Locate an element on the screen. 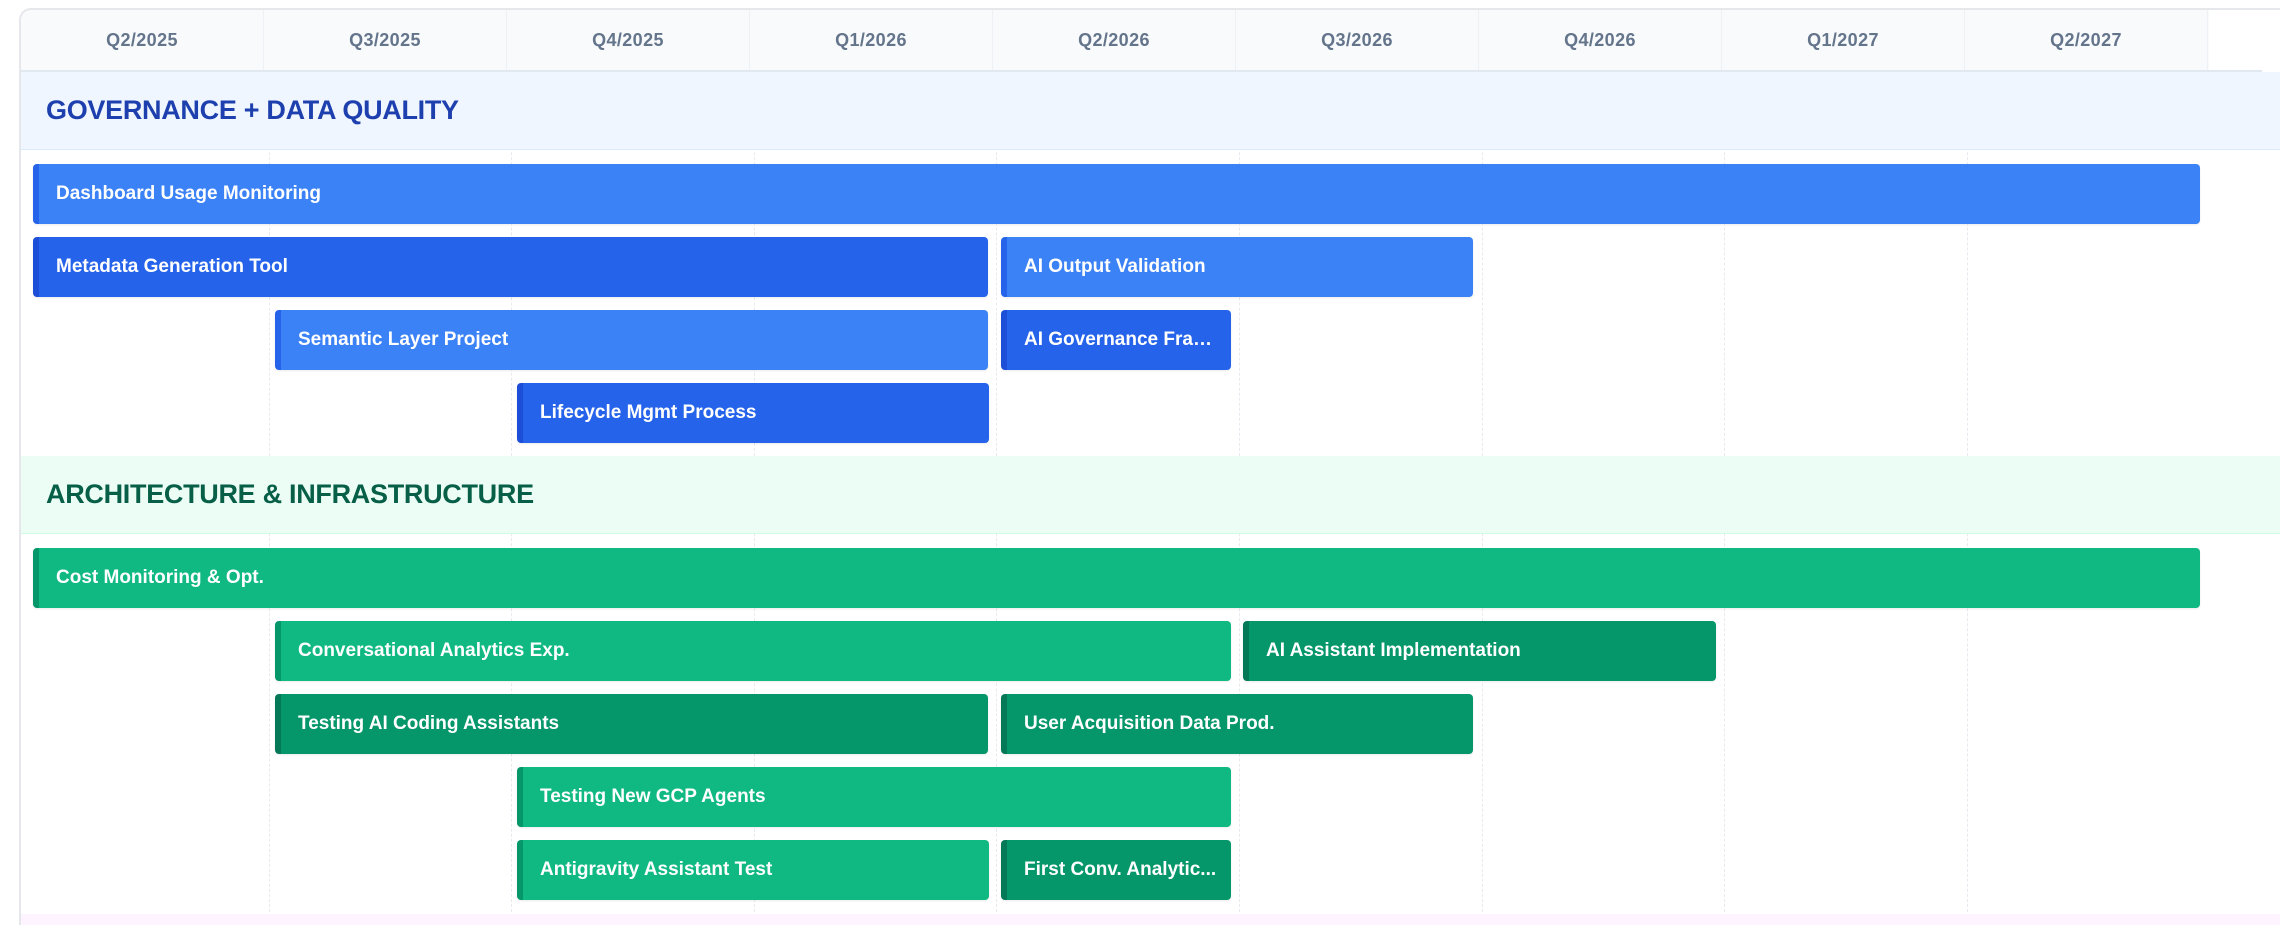 The width and height of the screenshot is (2280, 925). roadmap-bar: Dashboard Usage Monitoring is located at coordinates (1116, 194).